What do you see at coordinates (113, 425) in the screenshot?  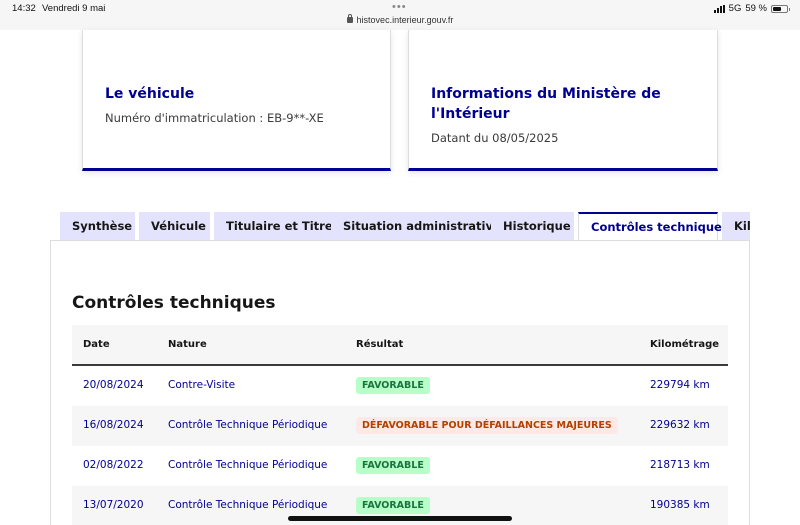 I see `row-date: 16/08/2024` at bounding box center [113, 425].